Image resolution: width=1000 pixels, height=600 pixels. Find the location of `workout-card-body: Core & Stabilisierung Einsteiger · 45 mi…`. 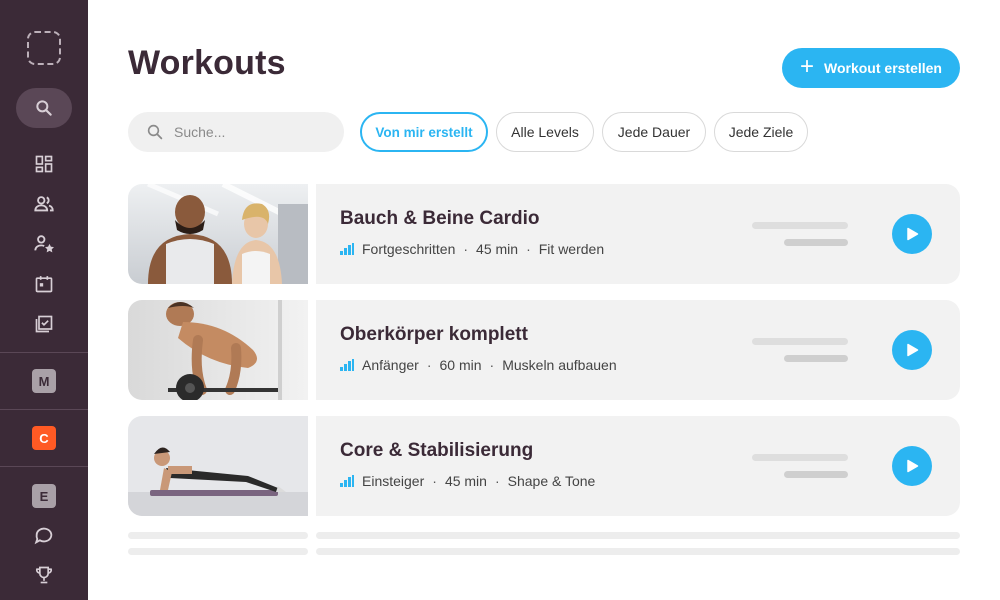

workout-card-body: Core & Stabilisierung Einsteiger · 45 mi… is located at coordinates (638, 466).